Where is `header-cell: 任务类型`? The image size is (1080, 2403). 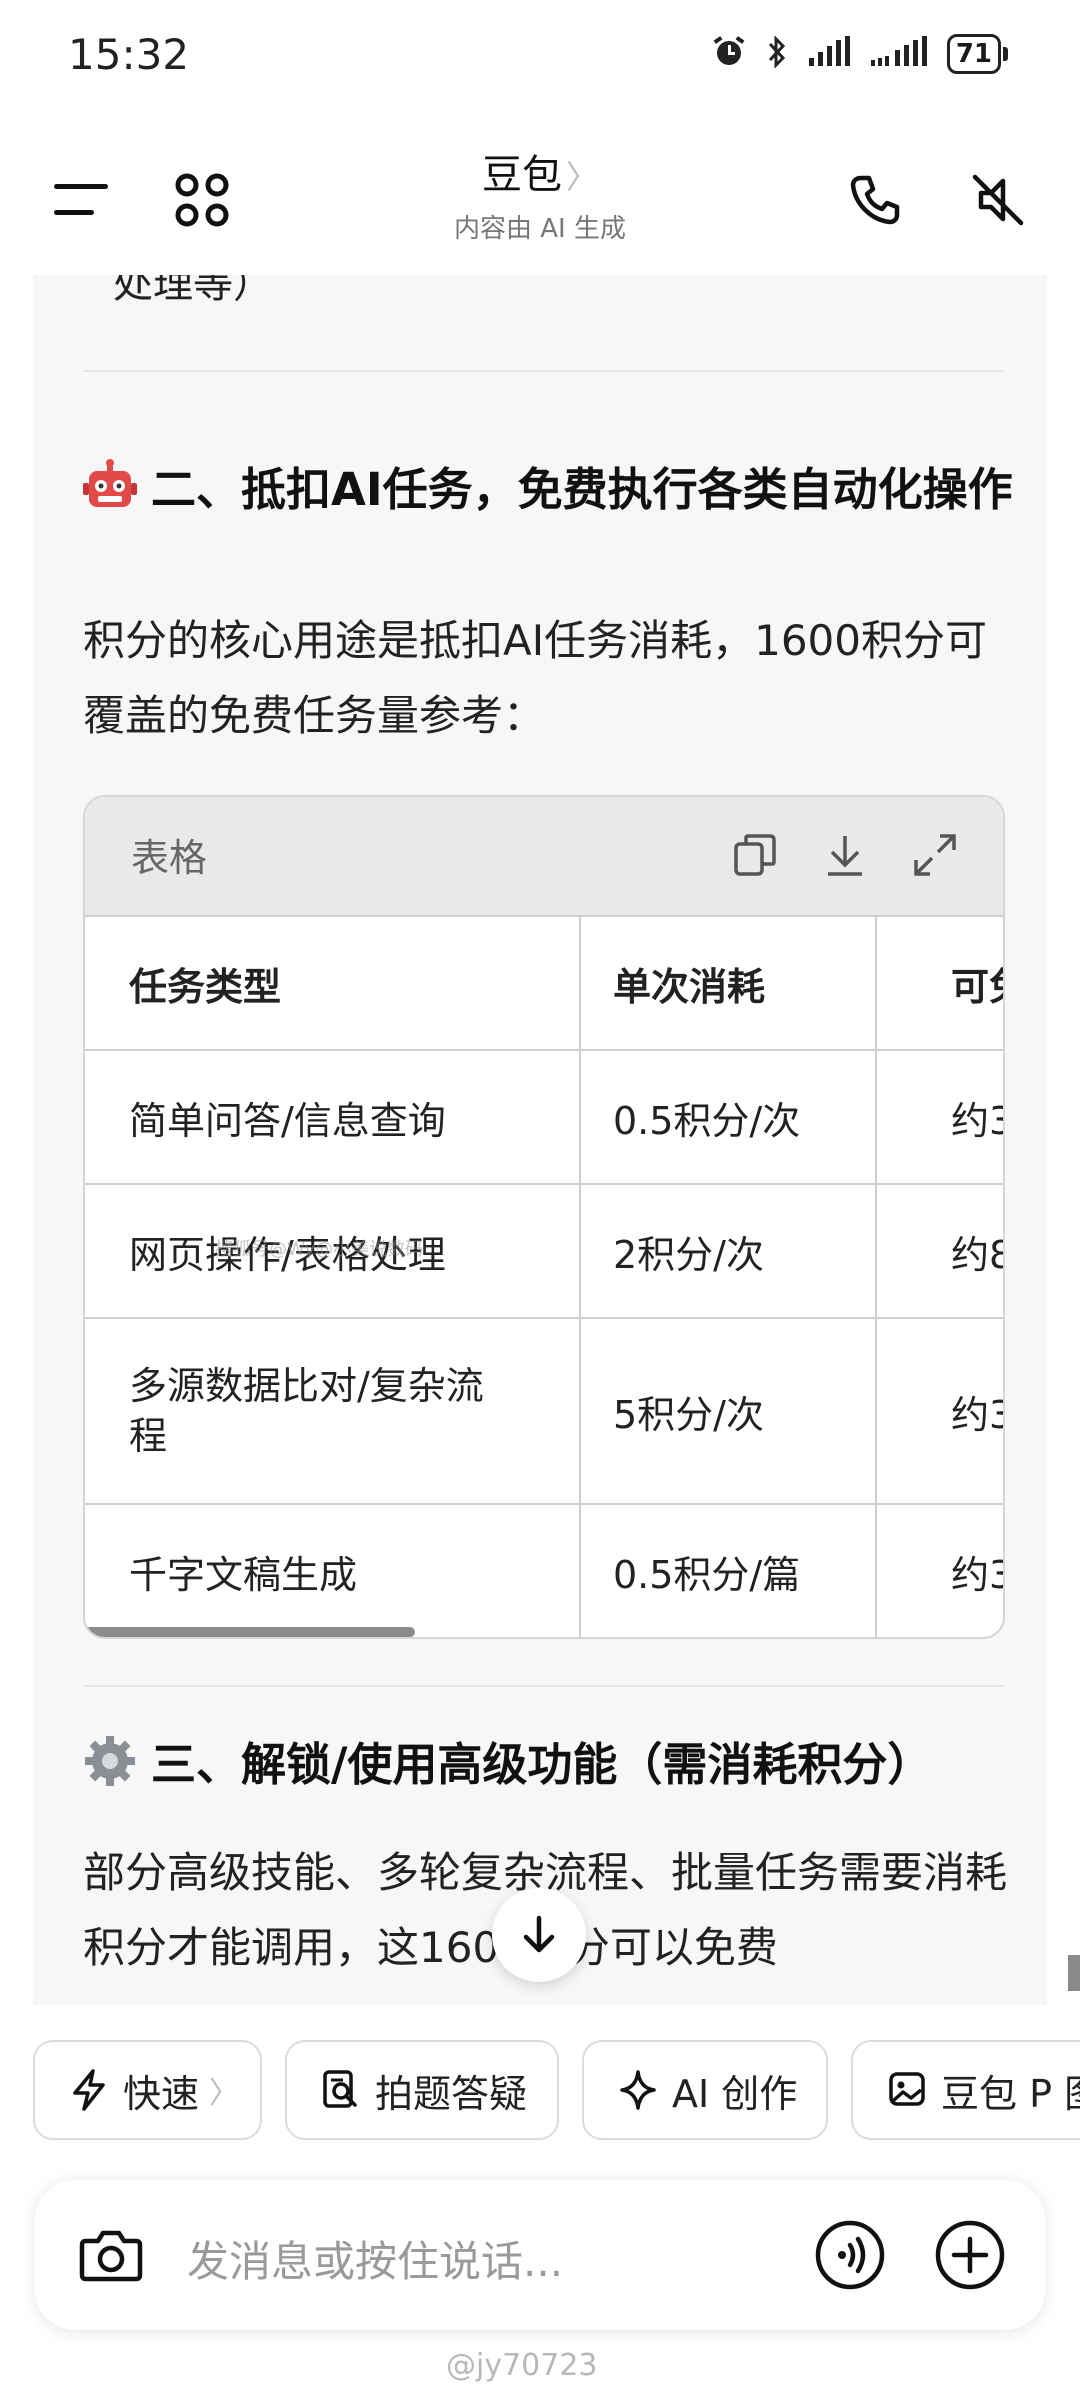 header-cell: 任务类型 is located at coordinates (205, 986).